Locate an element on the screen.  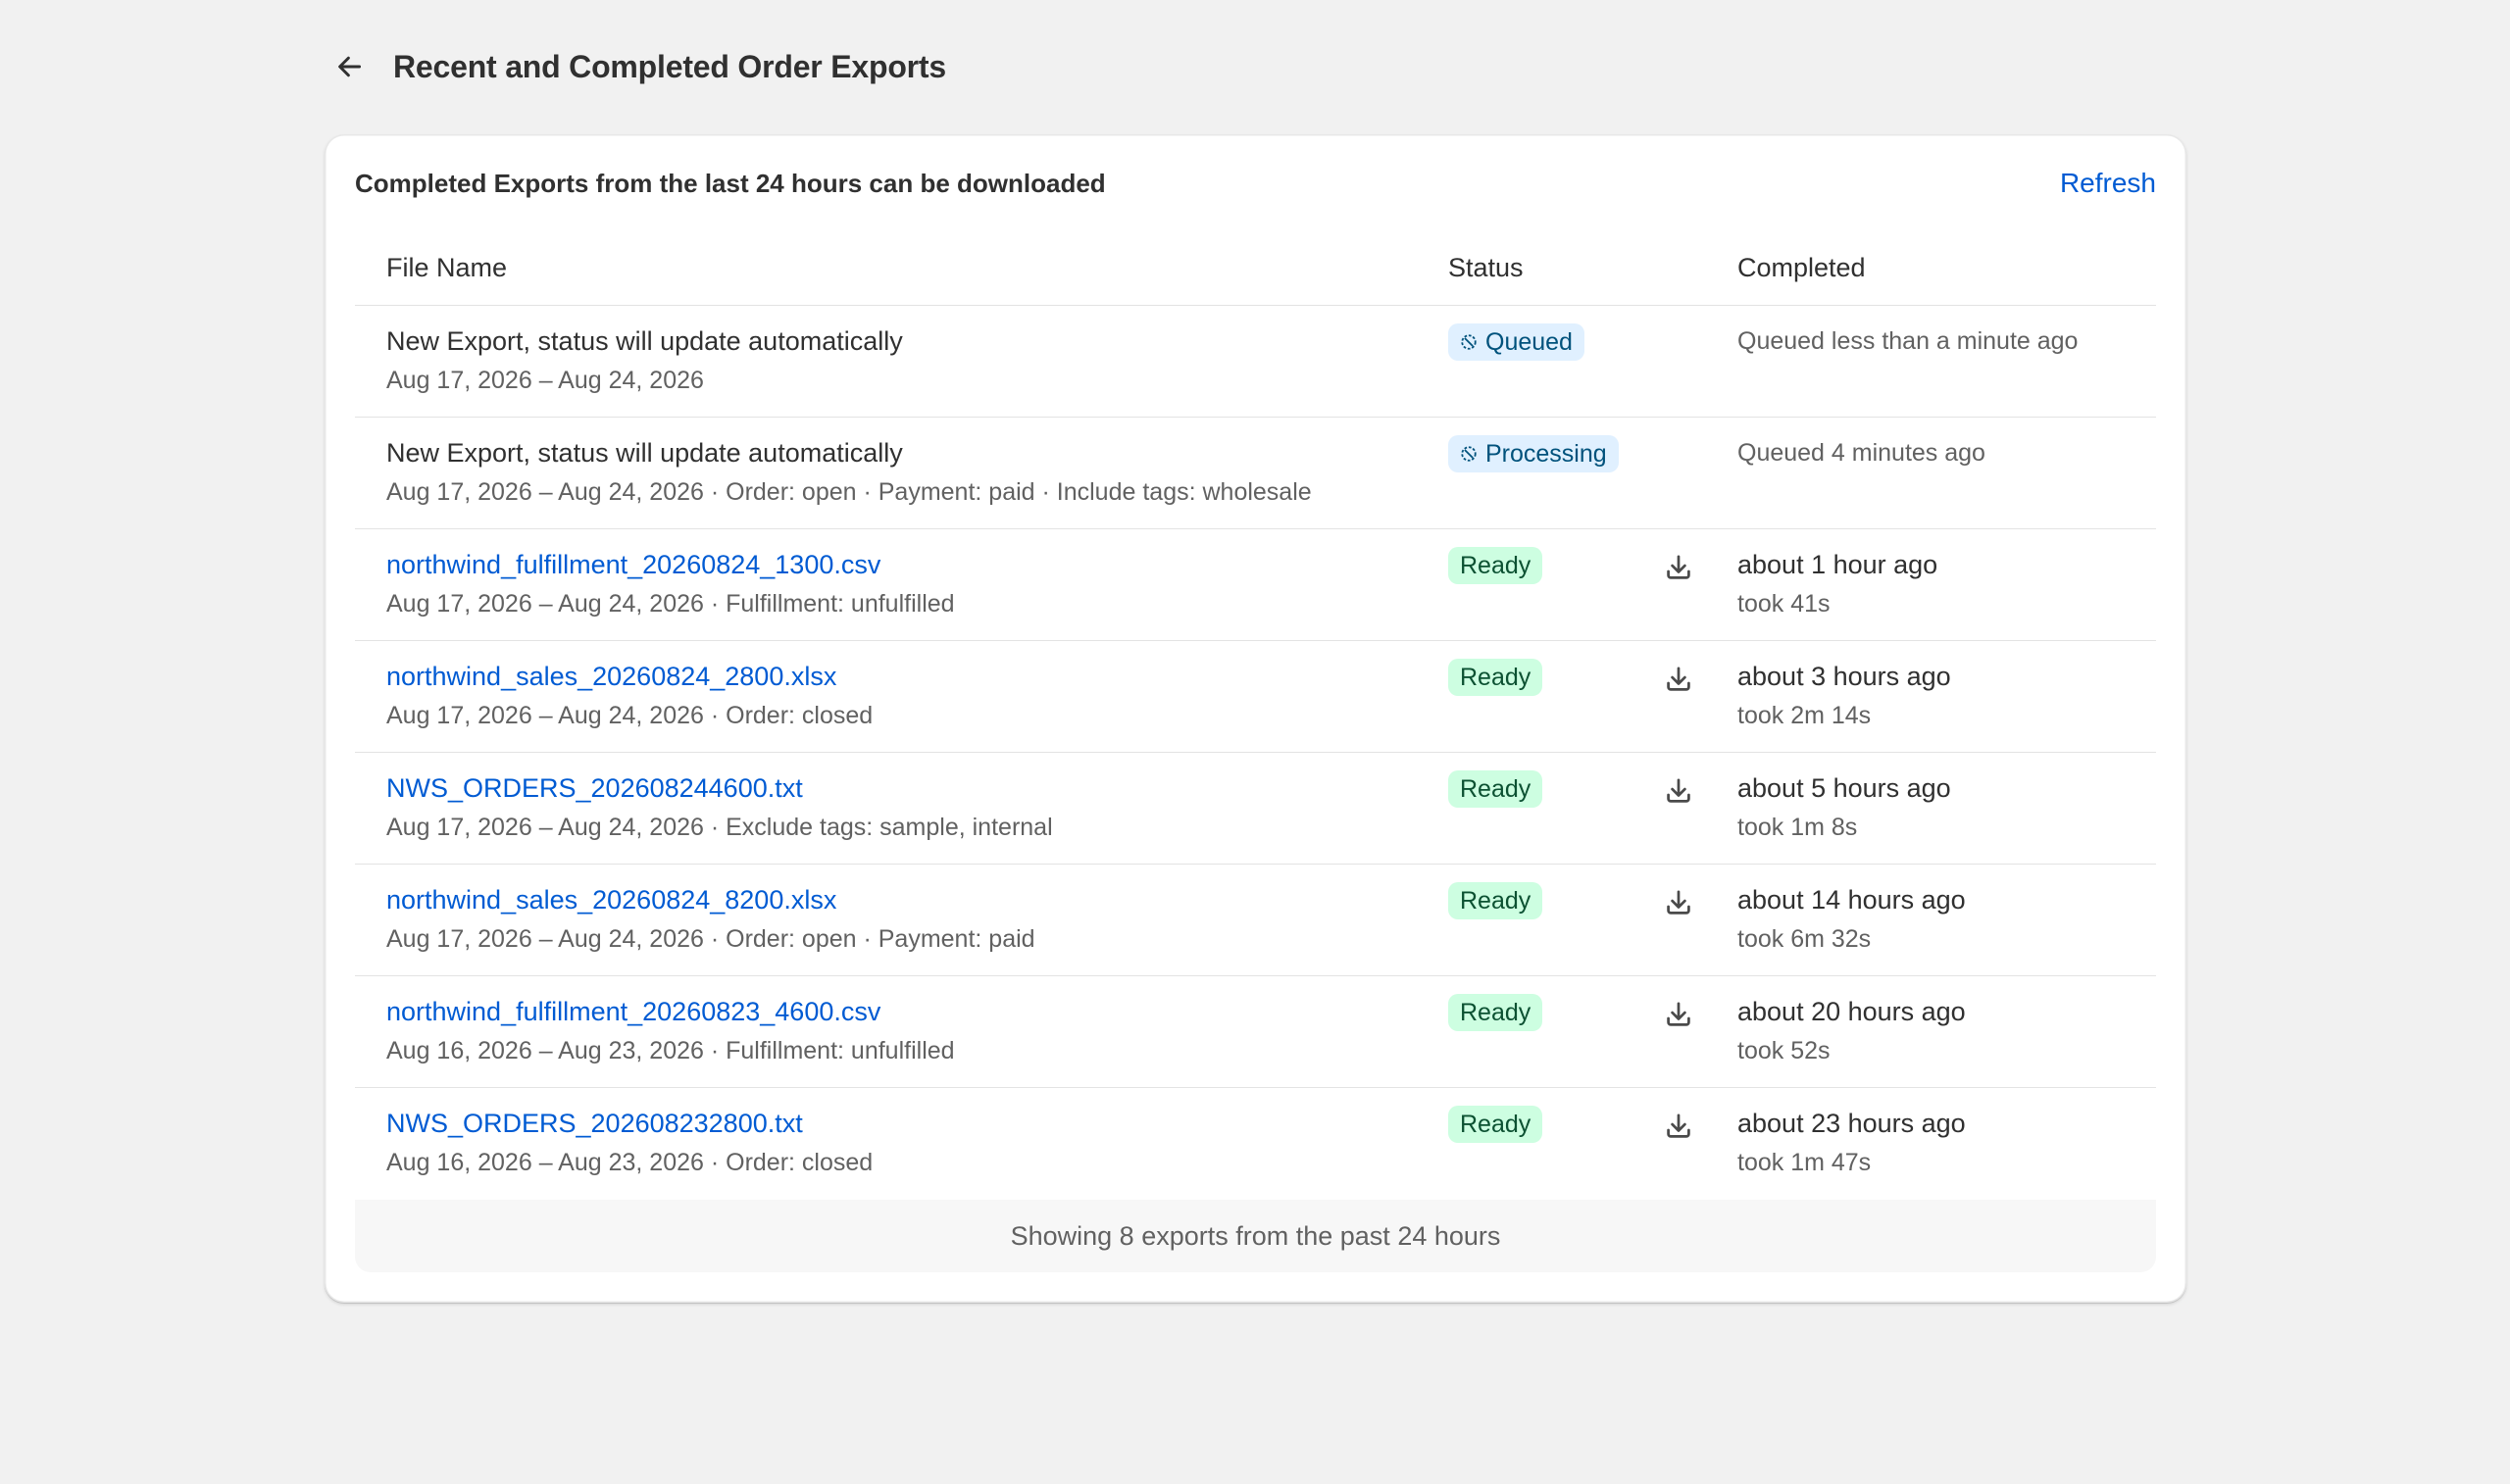
export-duration: took 6m 32s is located at coordinates (1804, 939).